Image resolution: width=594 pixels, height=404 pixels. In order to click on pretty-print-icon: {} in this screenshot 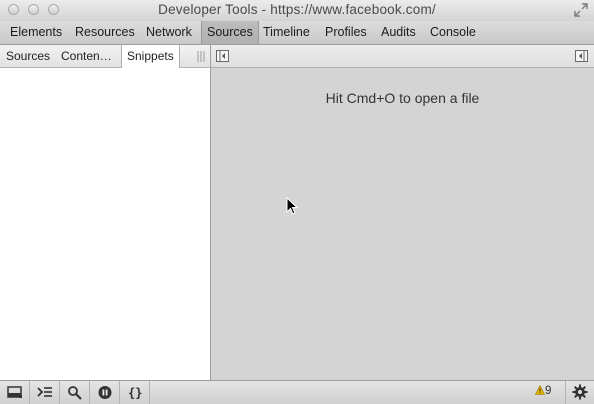, I will do `click(135, 393)`.